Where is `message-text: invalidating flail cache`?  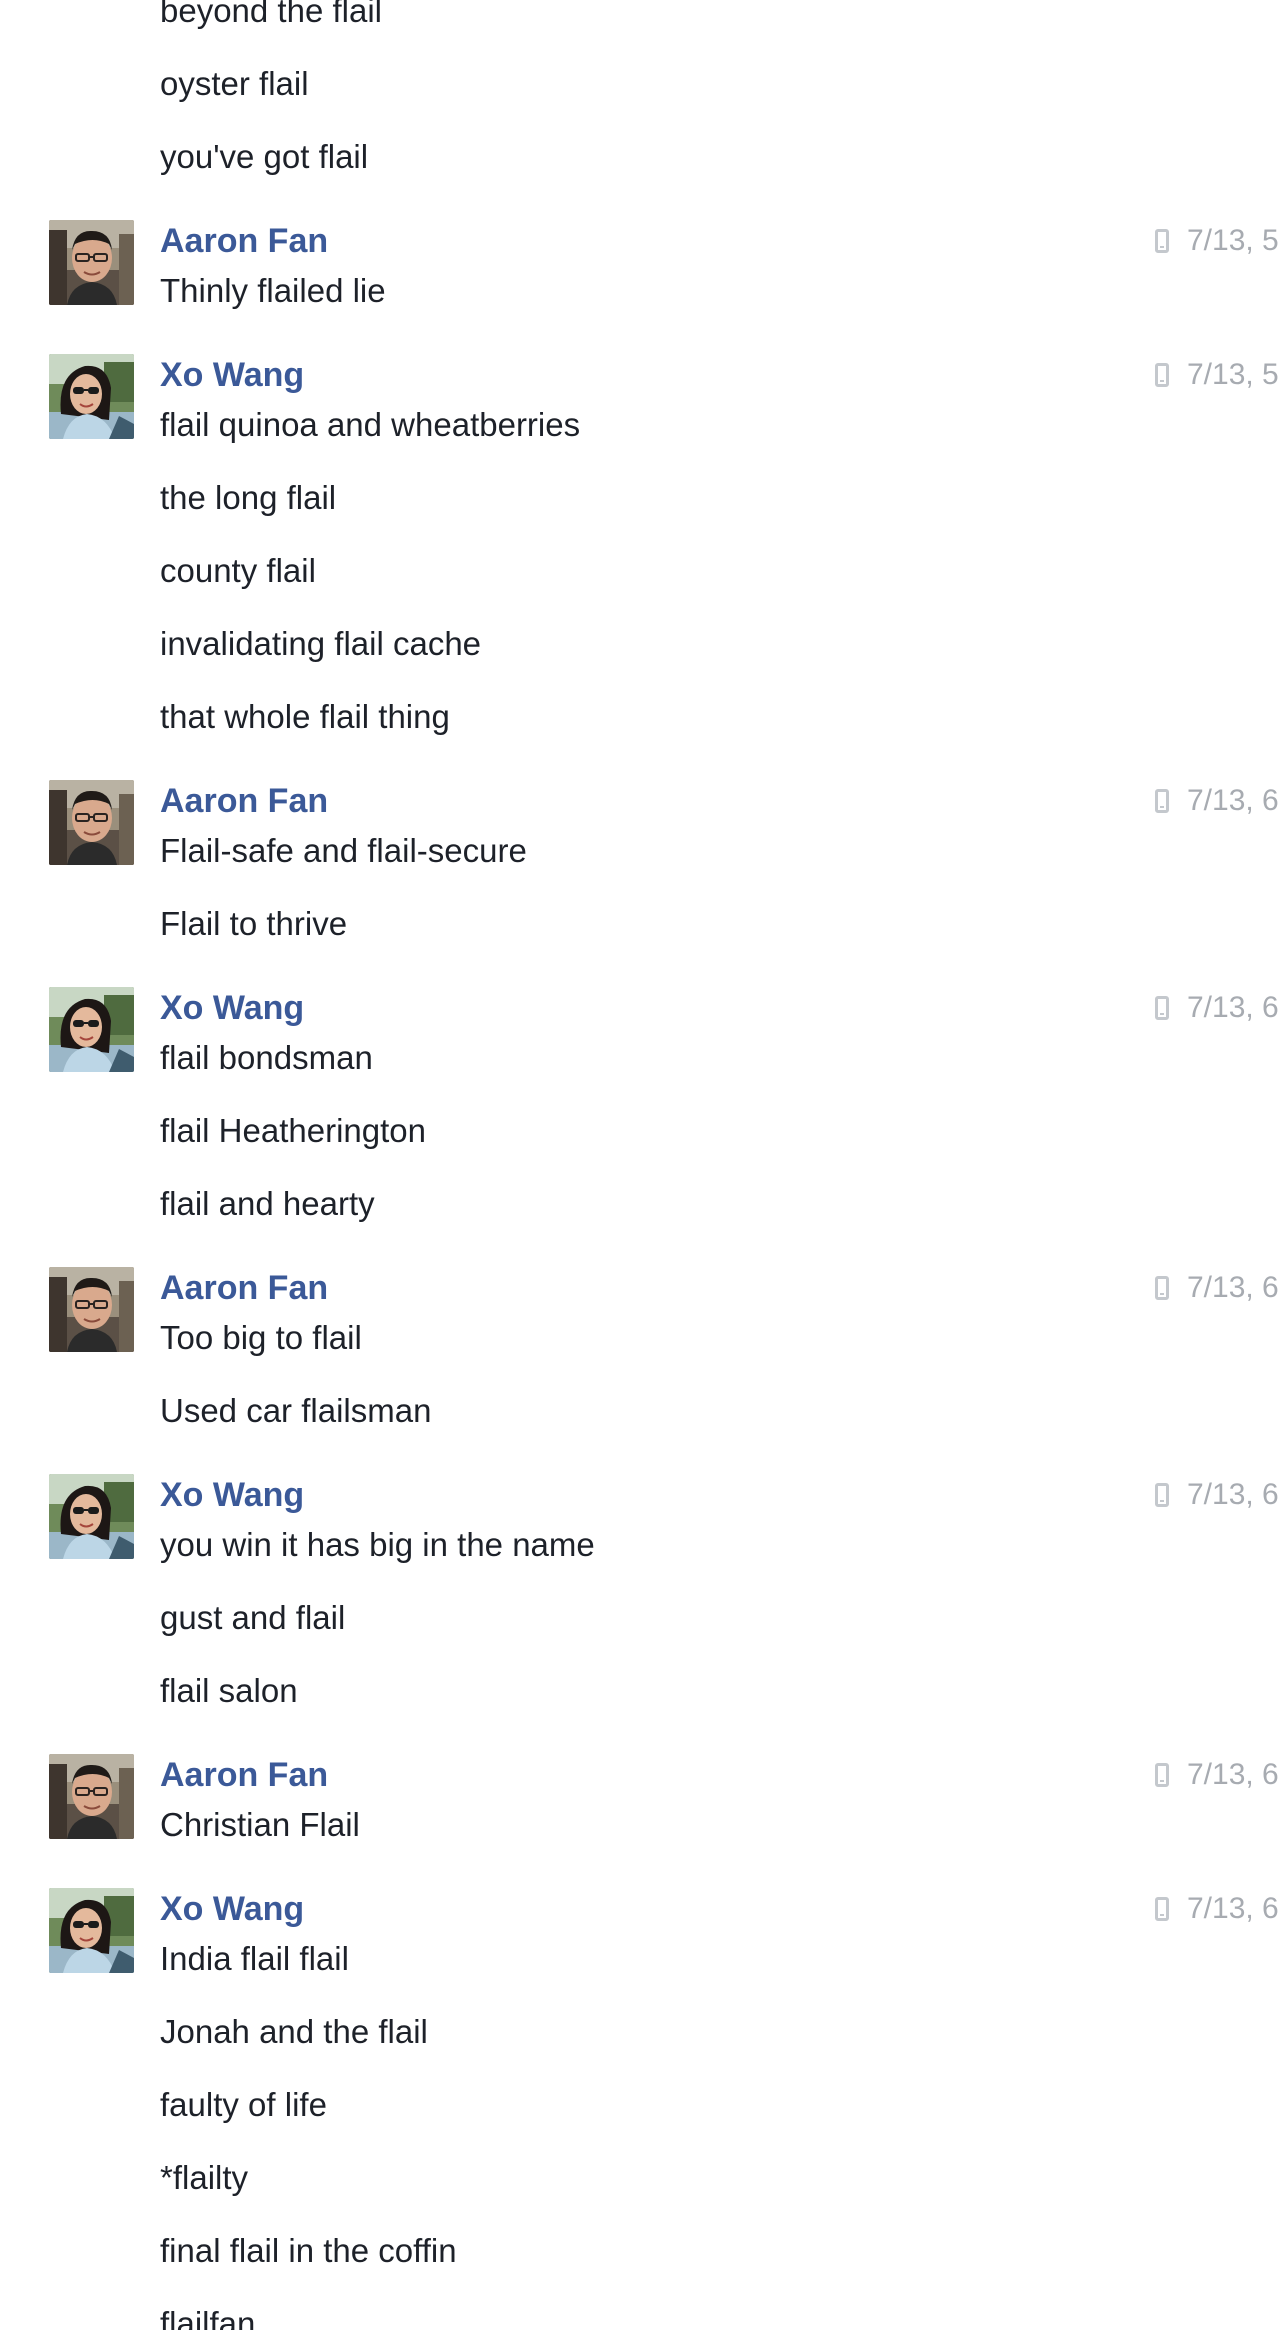 message-text: invalidating flail cache is located at coordinates (321, 643).